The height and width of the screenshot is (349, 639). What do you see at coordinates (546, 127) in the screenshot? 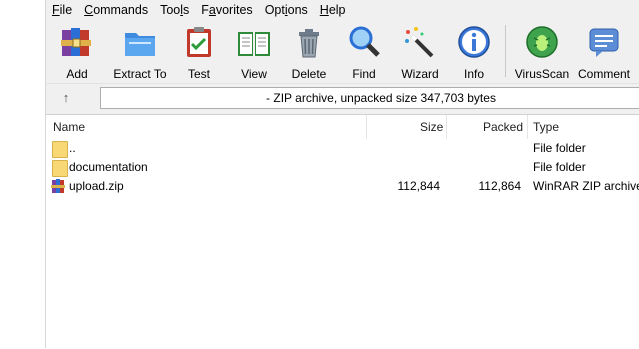
I see `column-header-type: Type` at bounding box center [546, 127].